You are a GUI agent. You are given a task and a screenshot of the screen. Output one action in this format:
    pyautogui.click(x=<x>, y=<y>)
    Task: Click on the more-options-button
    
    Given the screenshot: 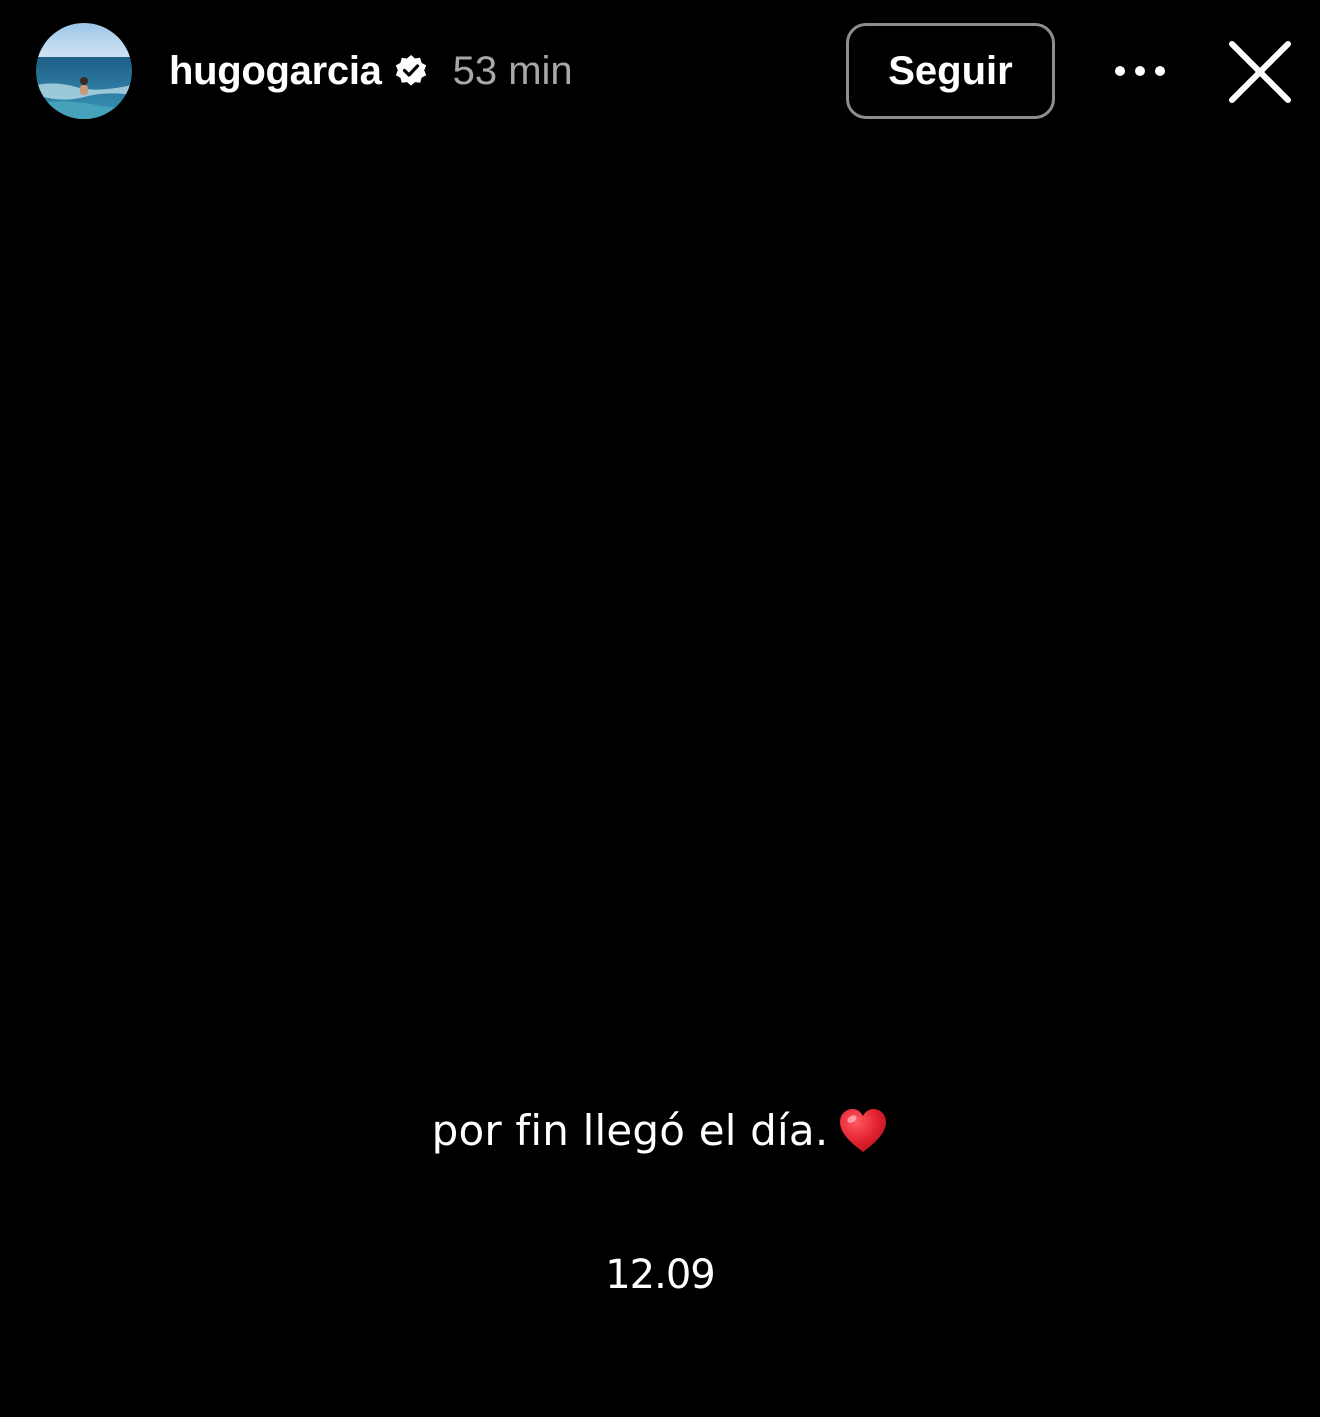 What is the action you would take?
    pyautogui.click(x=1140, y=71)
    